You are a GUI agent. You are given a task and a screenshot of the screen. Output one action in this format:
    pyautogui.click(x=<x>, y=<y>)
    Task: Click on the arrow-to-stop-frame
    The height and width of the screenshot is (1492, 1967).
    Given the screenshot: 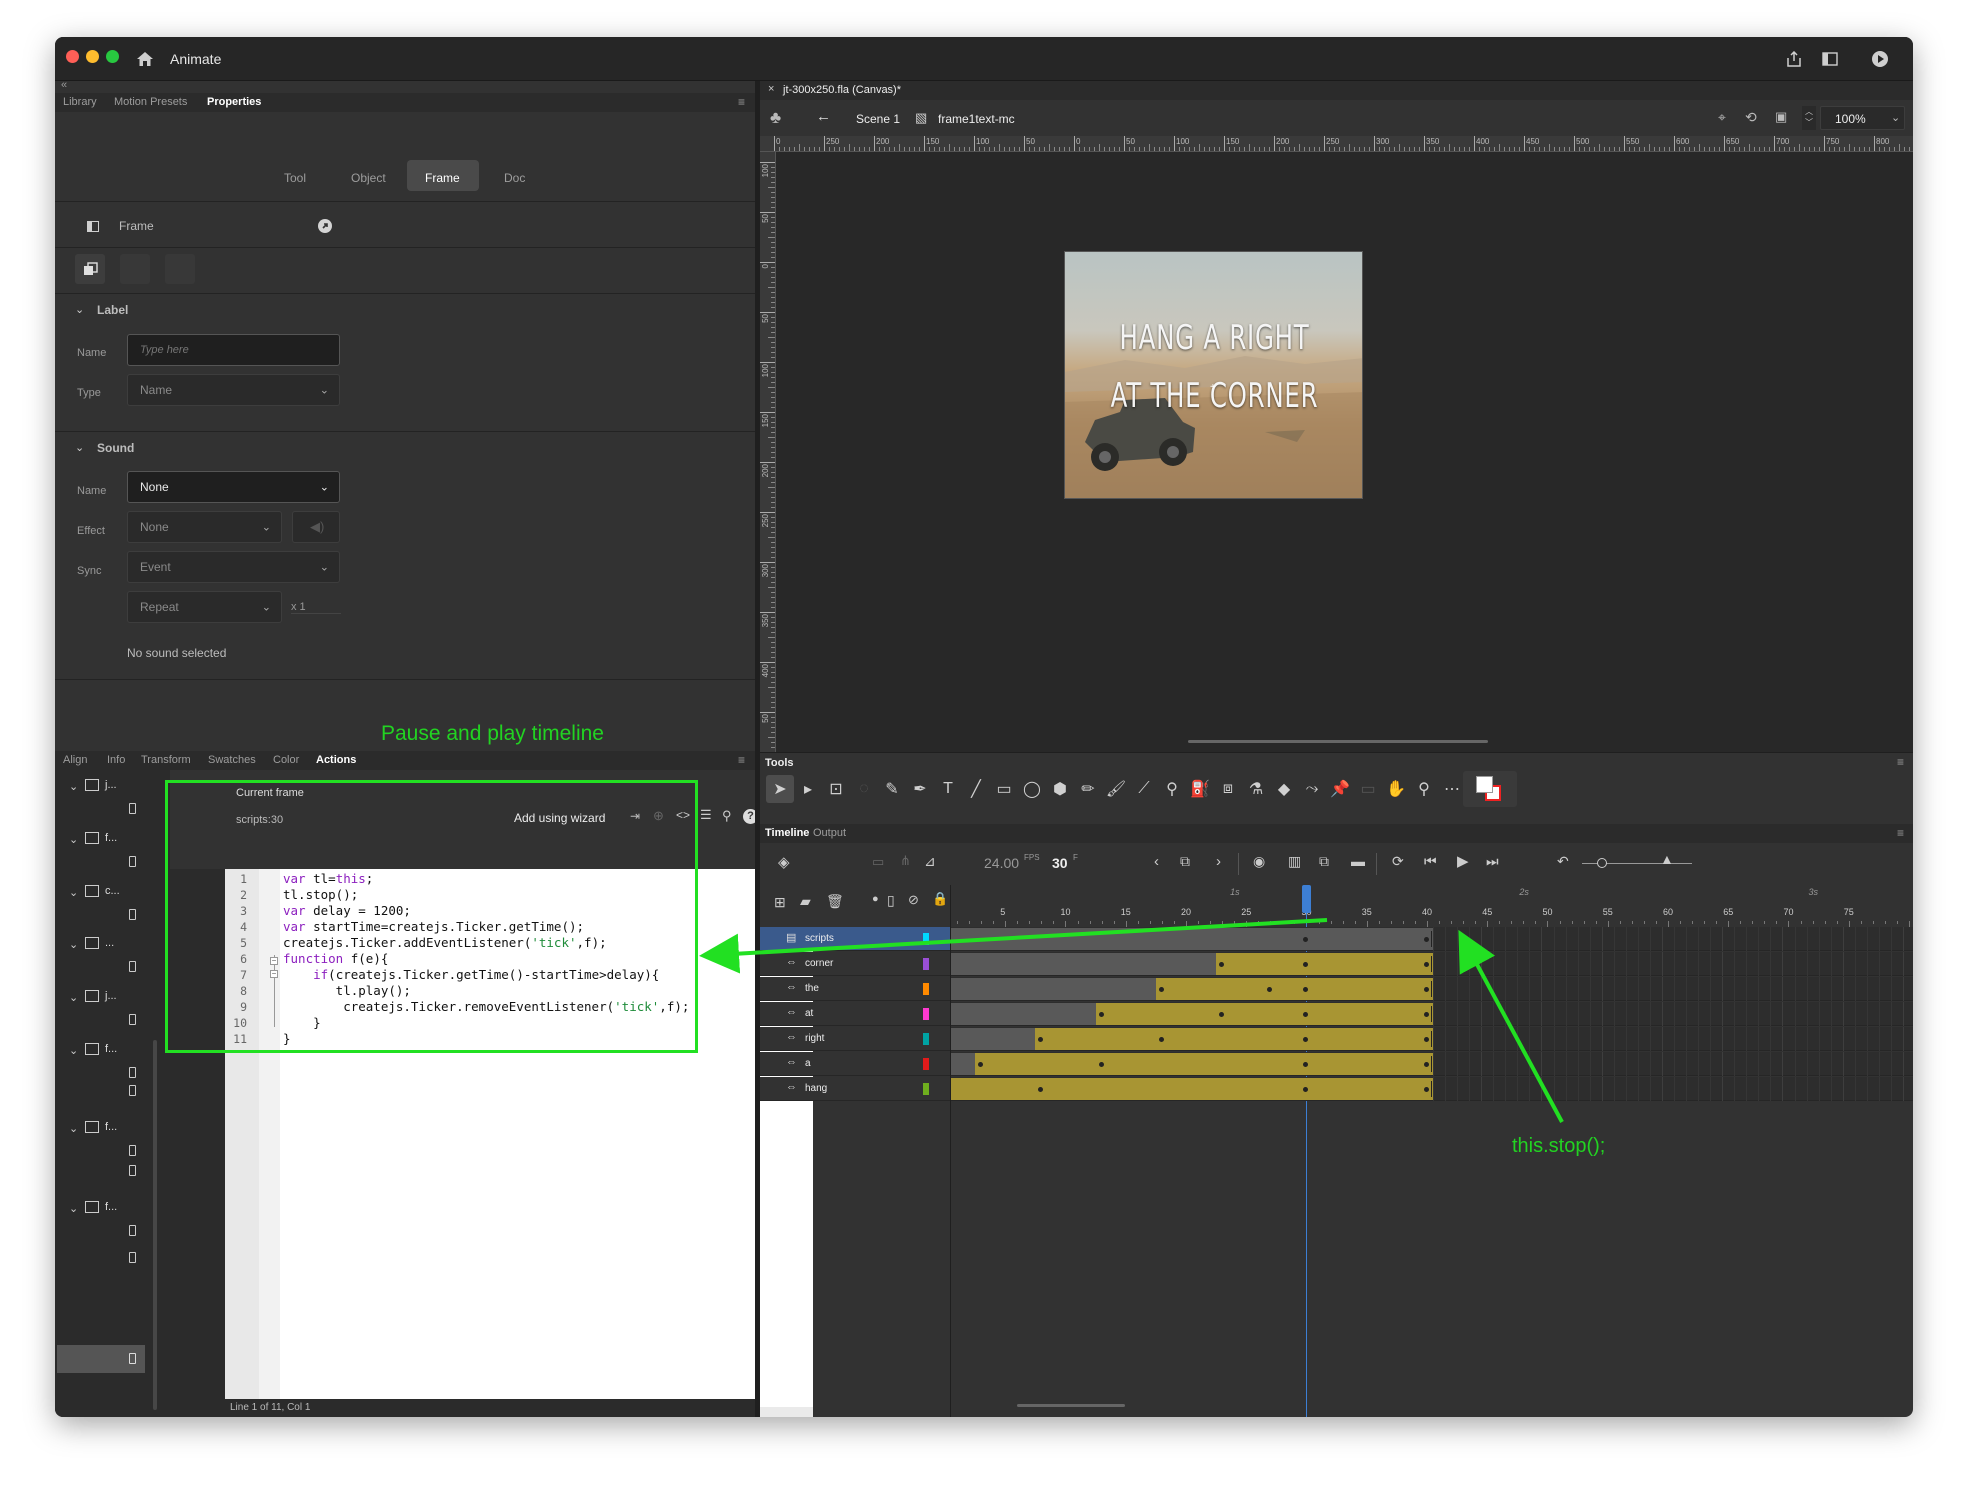 What is the action you would take?
    pyautogui.click(x=1511, y=1026)
    